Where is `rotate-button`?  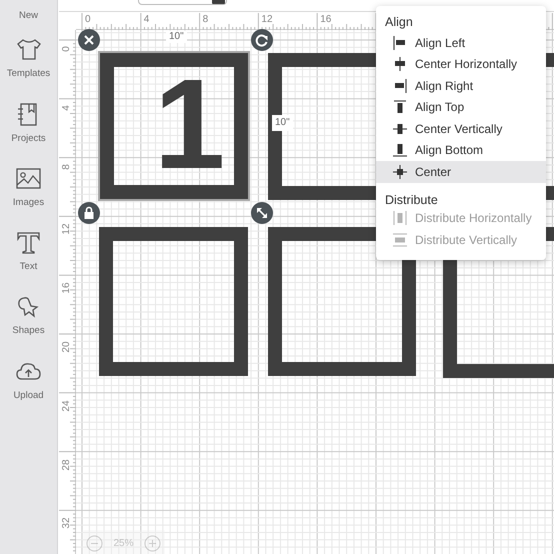 rotate-button is located at coordinates (262, 40).